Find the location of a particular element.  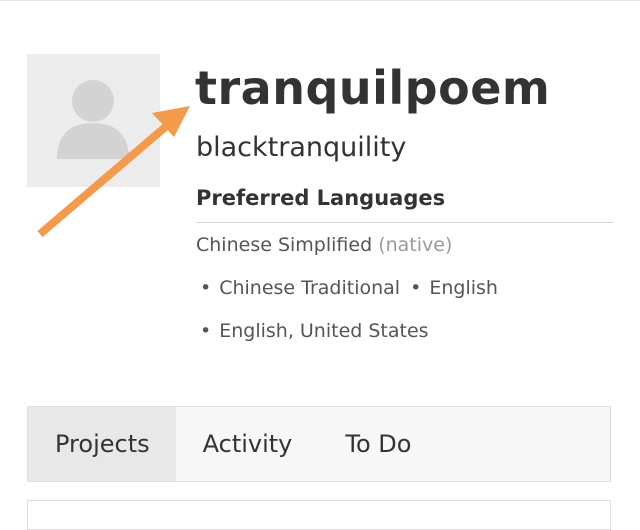

orange-arrow-icon is located at coordinates (113, 172).